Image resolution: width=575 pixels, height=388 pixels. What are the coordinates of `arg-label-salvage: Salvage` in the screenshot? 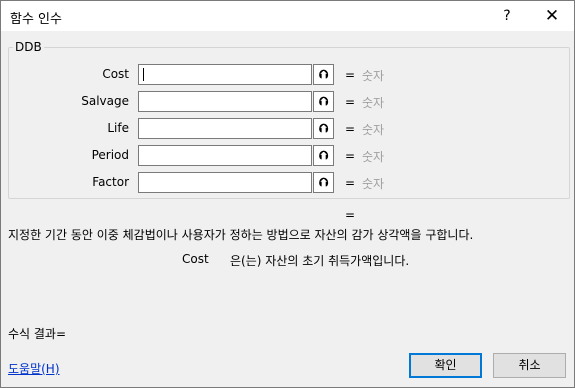 It's located at (105, 101).